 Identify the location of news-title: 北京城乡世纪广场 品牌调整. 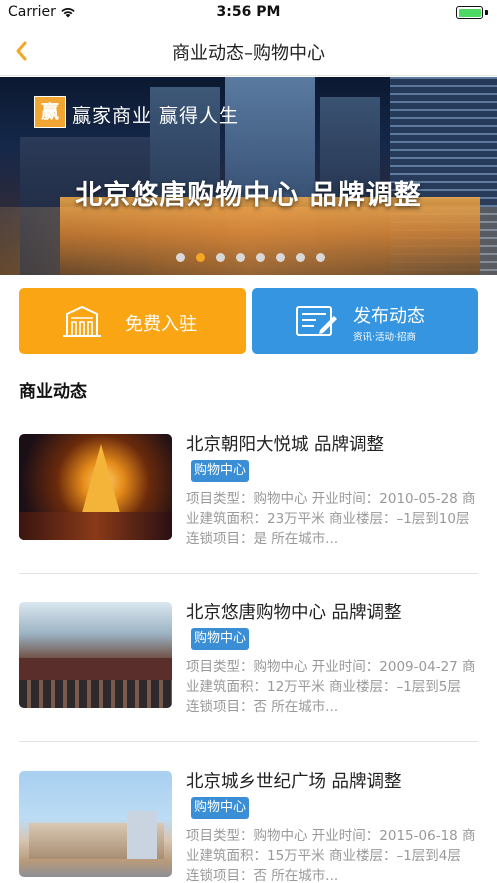
(294, 782).